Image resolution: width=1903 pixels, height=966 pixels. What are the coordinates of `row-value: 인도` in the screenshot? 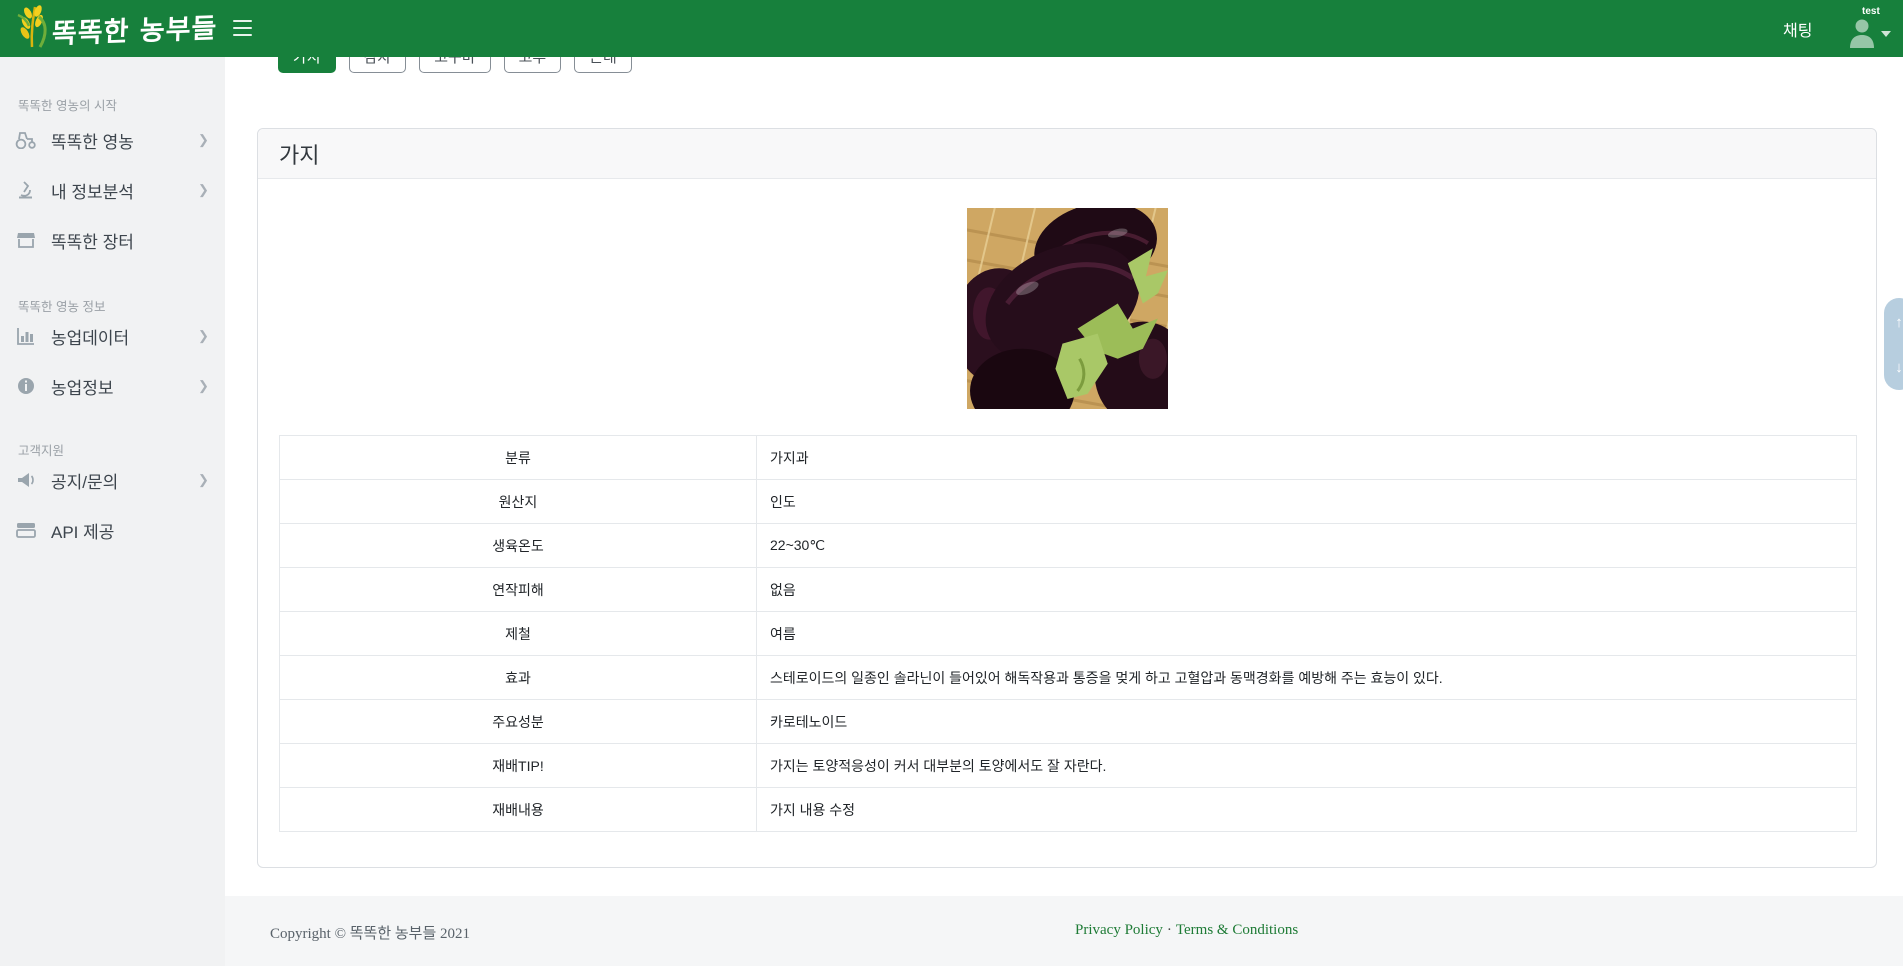 It's located at (1306, 501).